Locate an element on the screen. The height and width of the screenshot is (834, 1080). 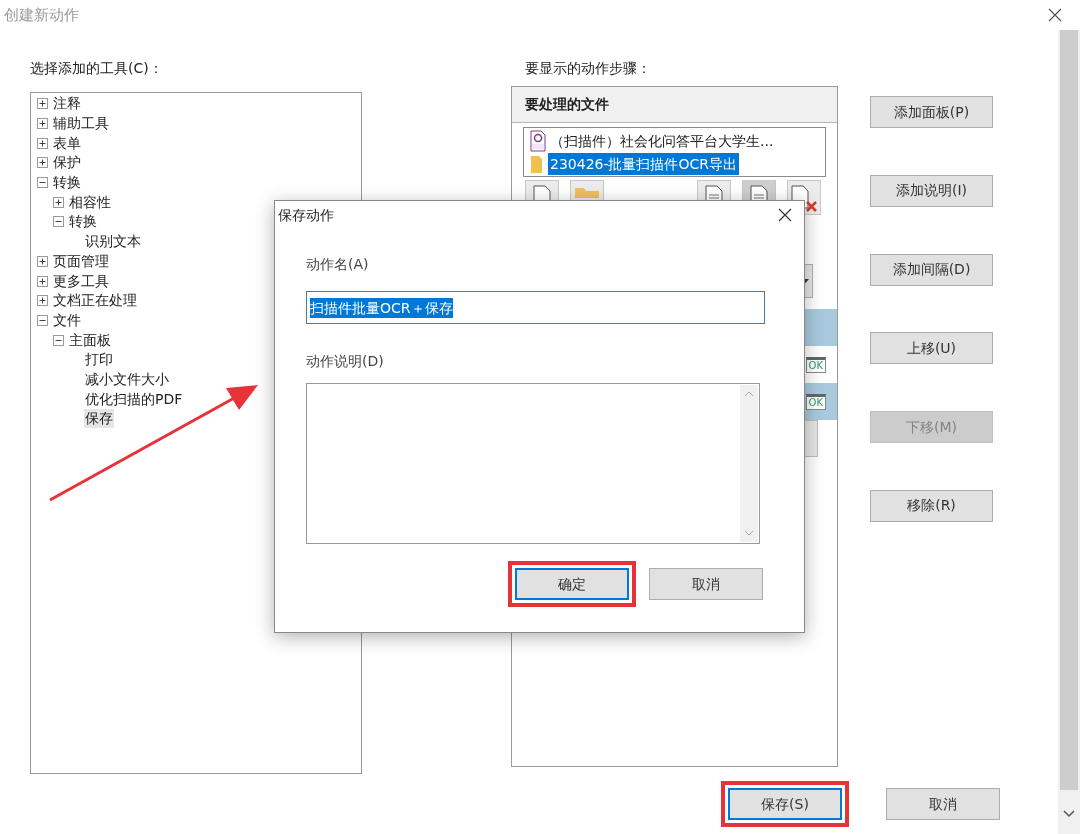
name-field: 扫描件批量OCR＋保存 is located at coordinates (535, 307).